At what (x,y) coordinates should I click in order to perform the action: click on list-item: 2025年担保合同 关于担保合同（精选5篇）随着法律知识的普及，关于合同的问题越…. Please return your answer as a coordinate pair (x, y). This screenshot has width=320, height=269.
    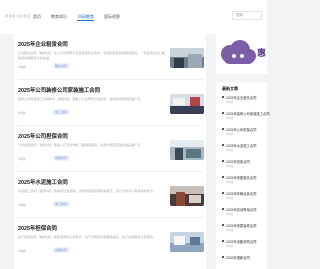
    Looking at the image, I should click on (110, 241).